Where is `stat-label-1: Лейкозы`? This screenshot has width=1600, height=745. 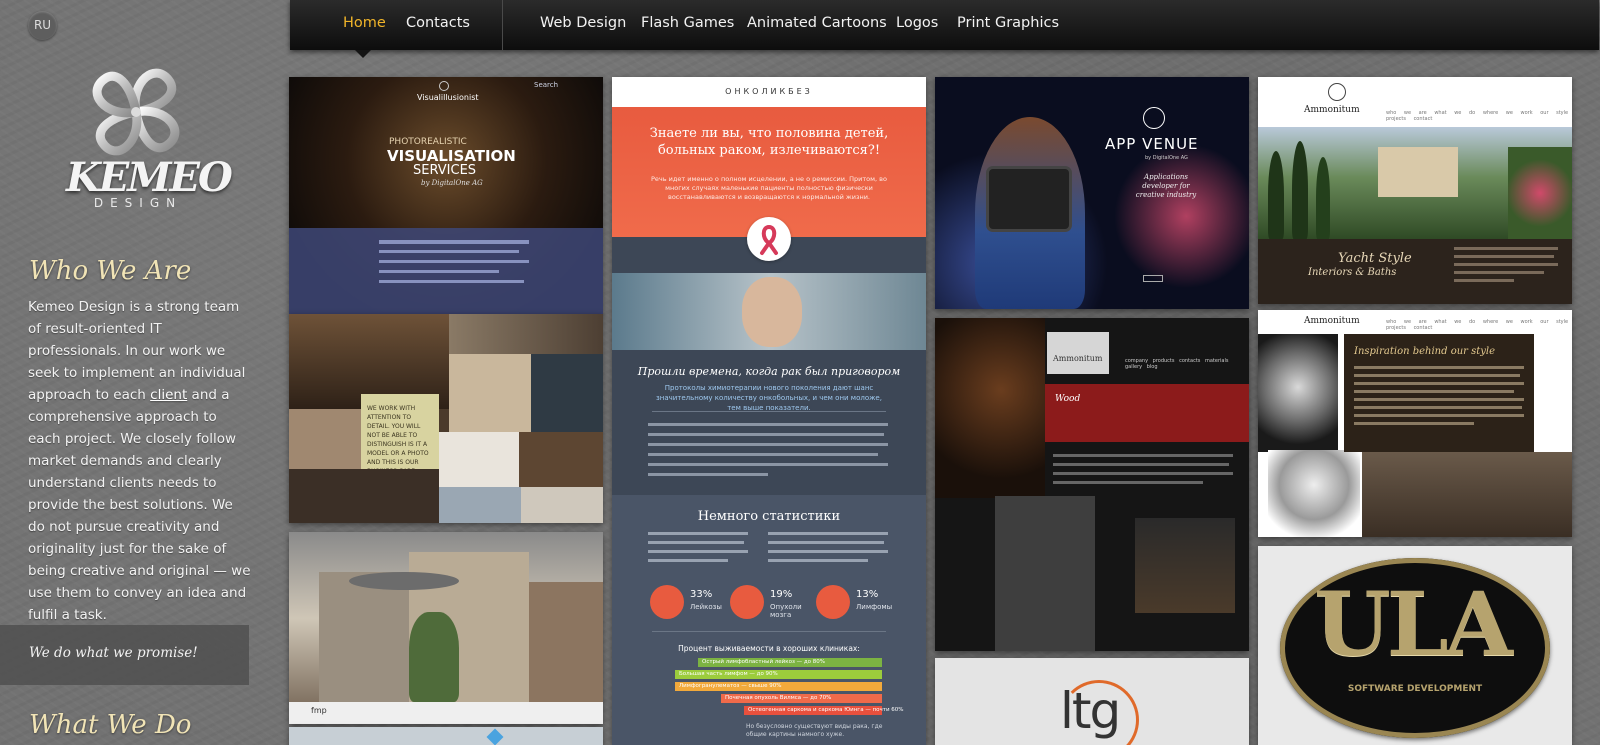 stat-label-1: Лейкозы is located at coordinates (706, 607).